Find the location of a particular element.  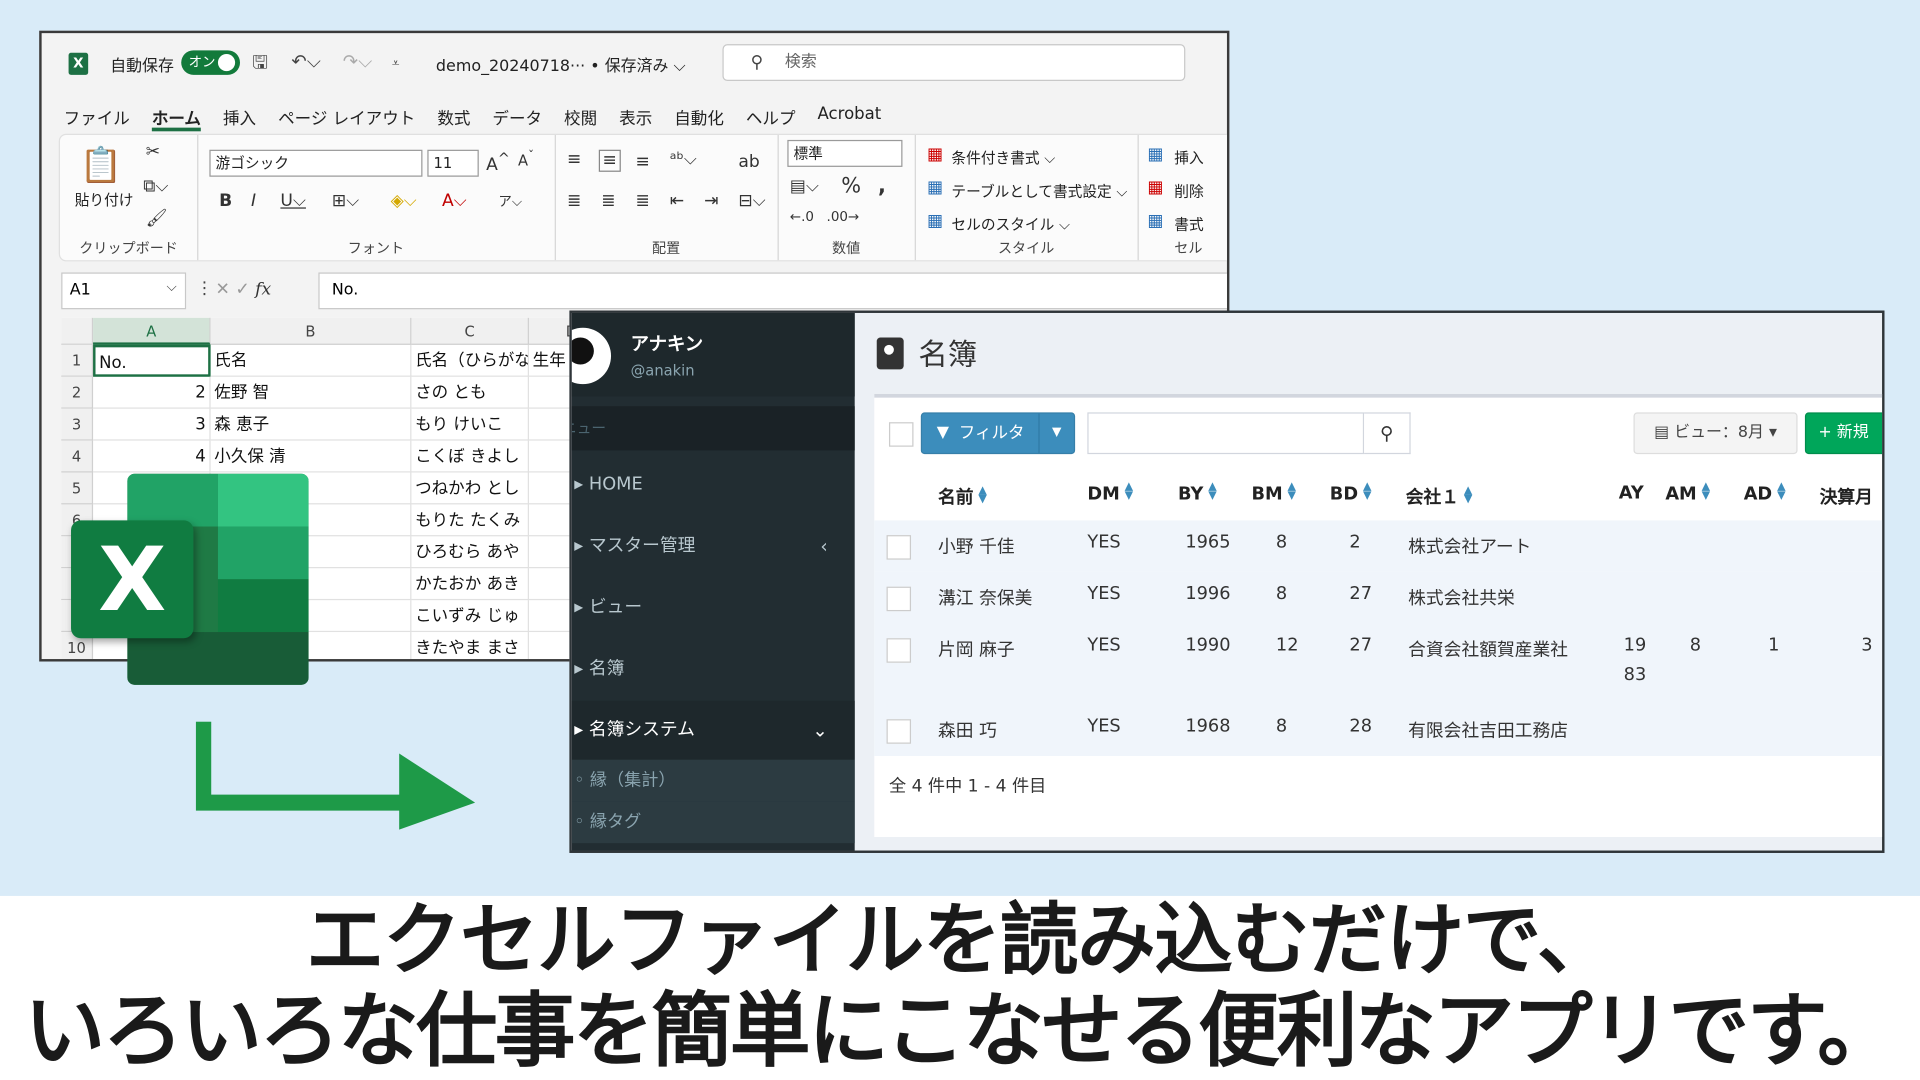

orientation-icon: ᵃᵇ⌵ is located at coordinates (683, 160).